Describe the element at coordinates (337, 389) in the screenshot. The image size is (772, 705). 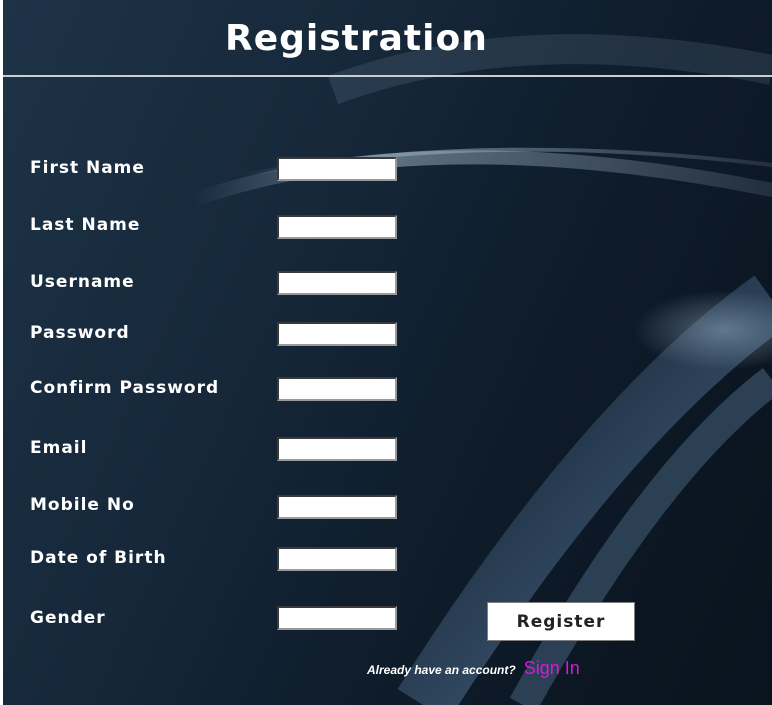
I see `confirm-password-field` at that location.